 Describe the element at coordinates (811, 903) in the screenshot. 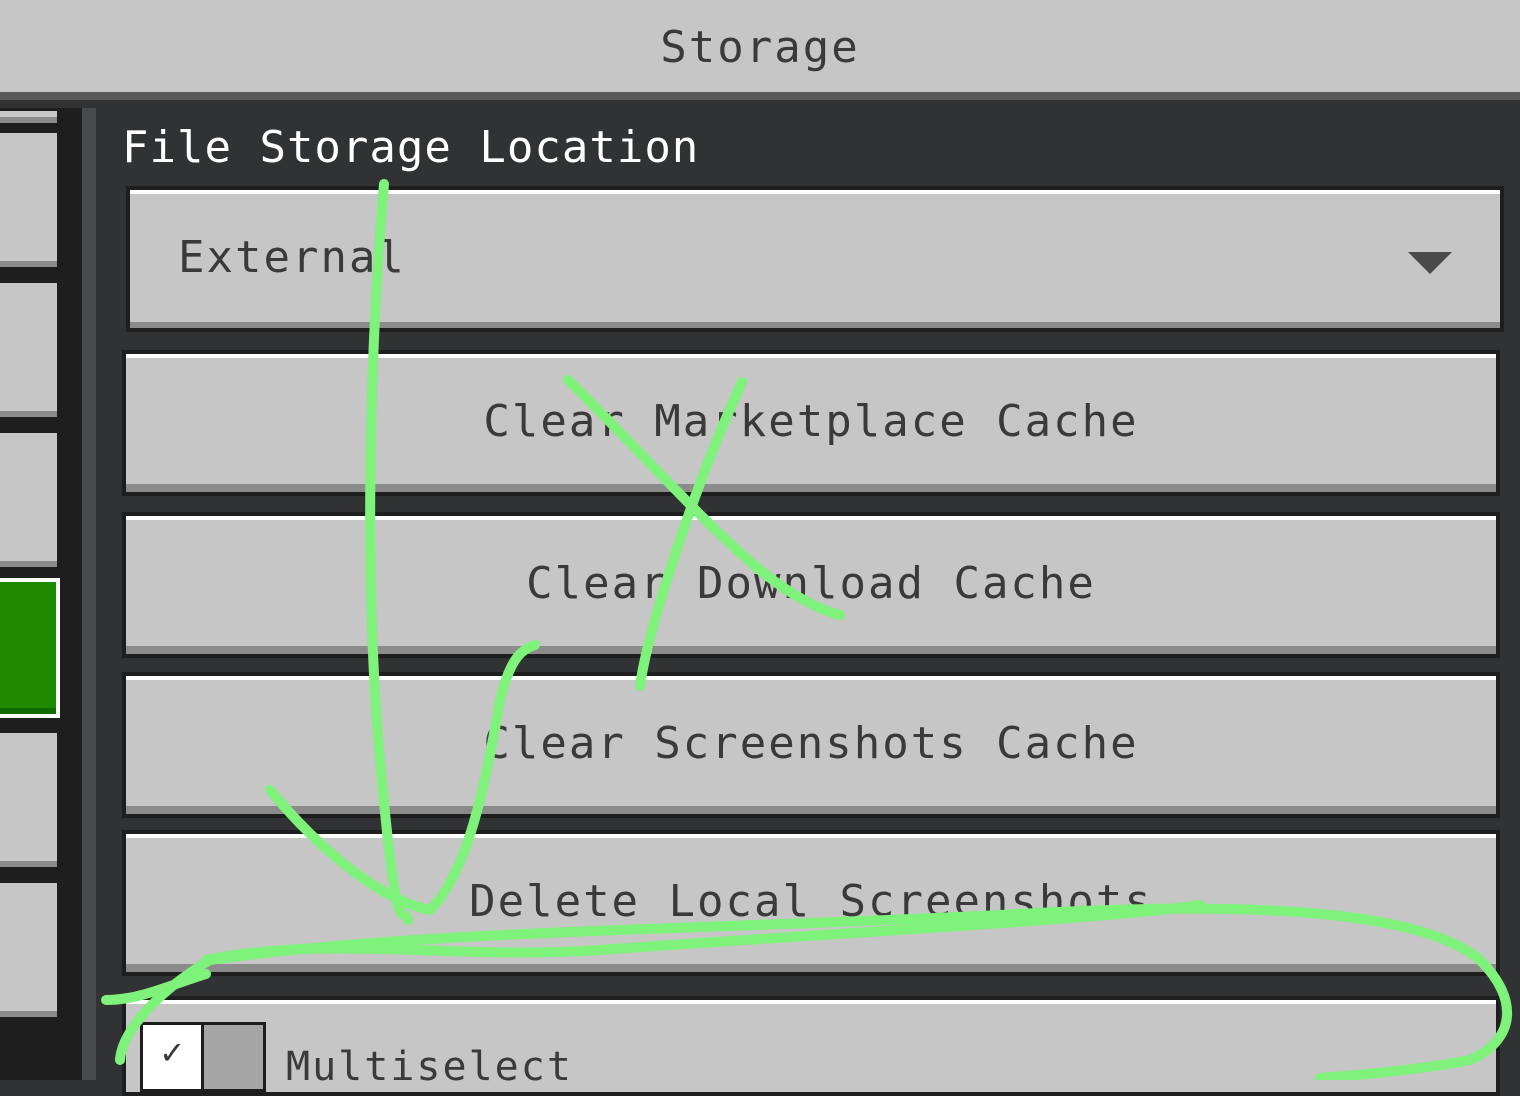

I see `delete-local-screenshots-button: Delete Local Screenshots` at that location.